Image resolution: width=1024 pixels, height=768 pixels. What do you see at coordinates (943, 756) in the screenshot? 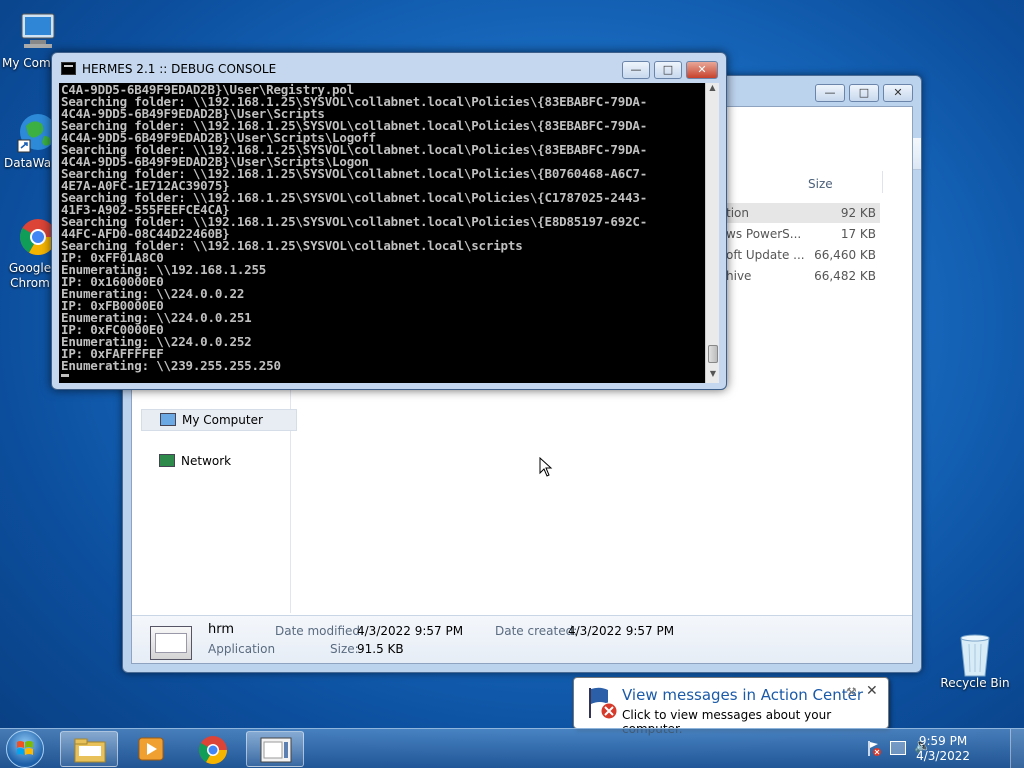
I see `clock-date: 4/3/2022` at bounding box center [943, 756].